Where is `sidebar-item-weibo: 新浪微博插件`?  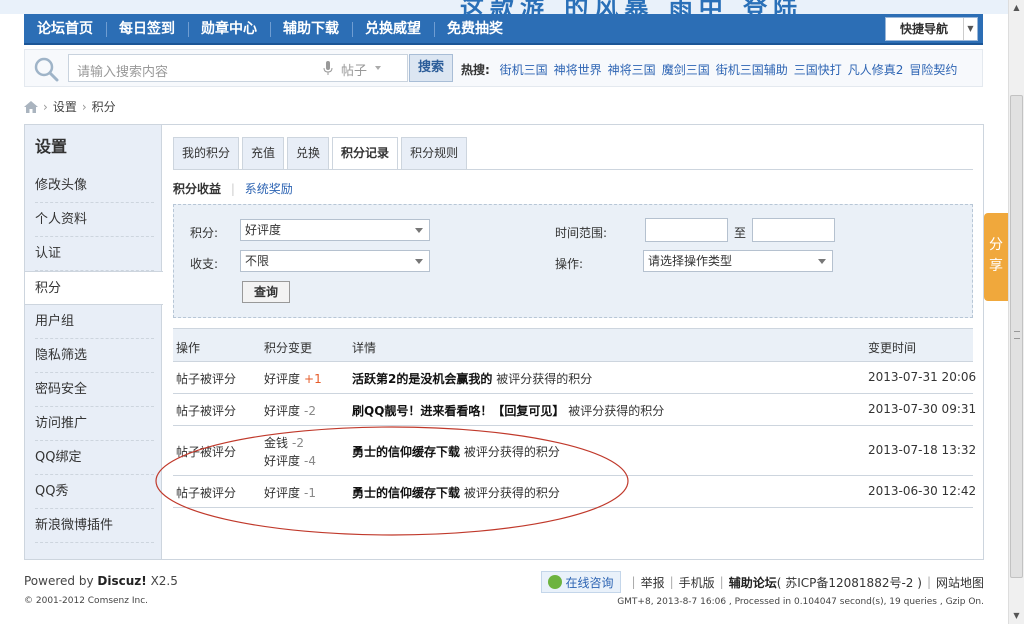 sidebar-item-weibo: 新浪微博插件 is located at coordinates (93, 526).